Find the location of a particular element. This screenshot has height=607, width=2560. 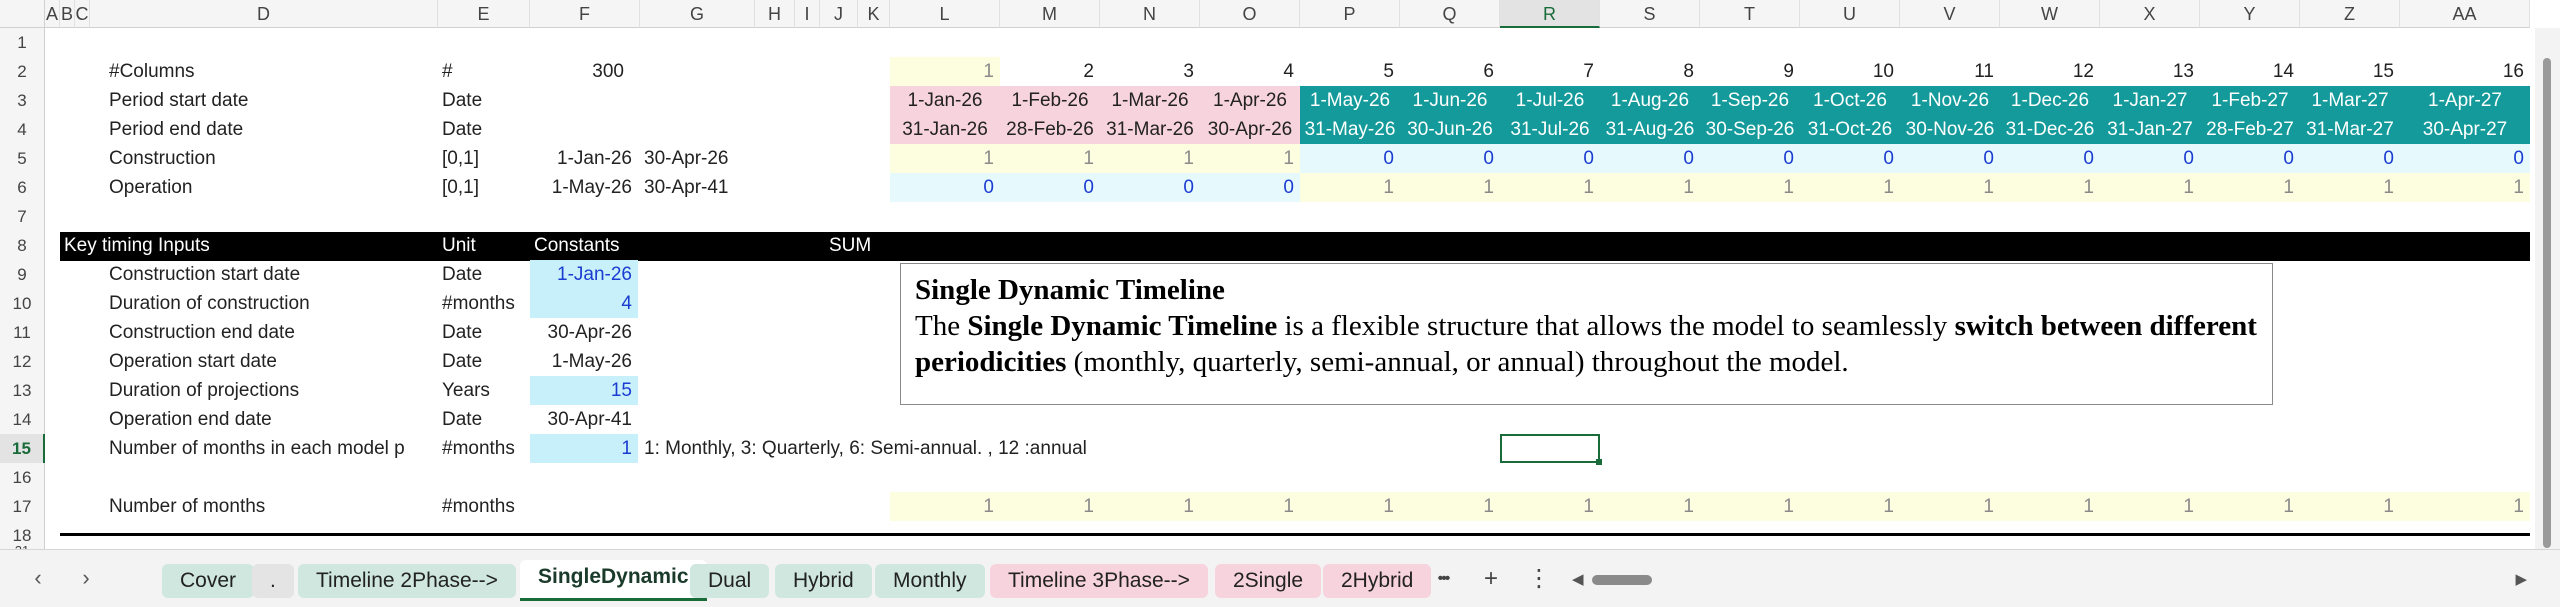

timeline-start-7: 1-Jul-26 is located at coordinates (1550, 100).